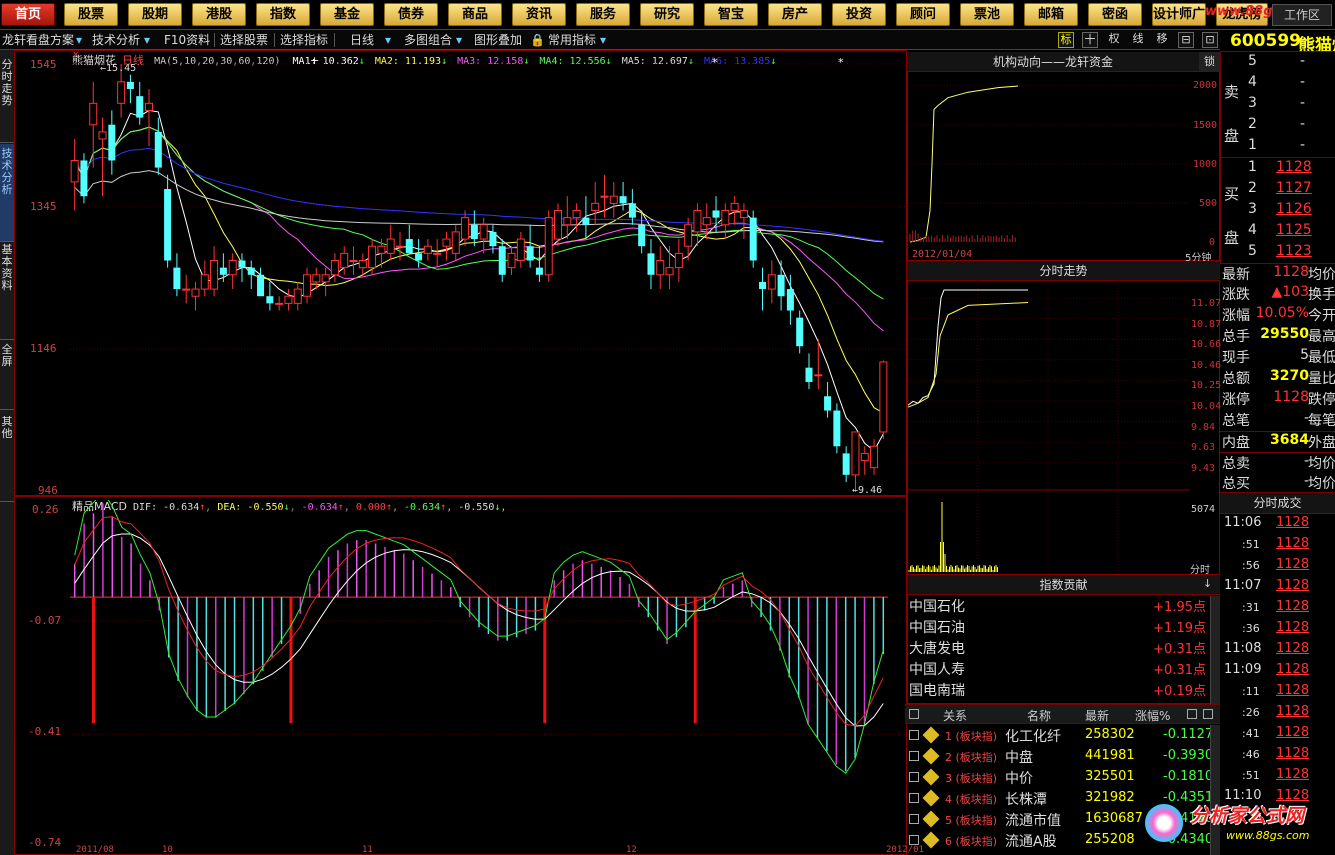  Describe the element at coordinates (7, 457) in the screenshot. I see `tab-other: 其他` at that location.